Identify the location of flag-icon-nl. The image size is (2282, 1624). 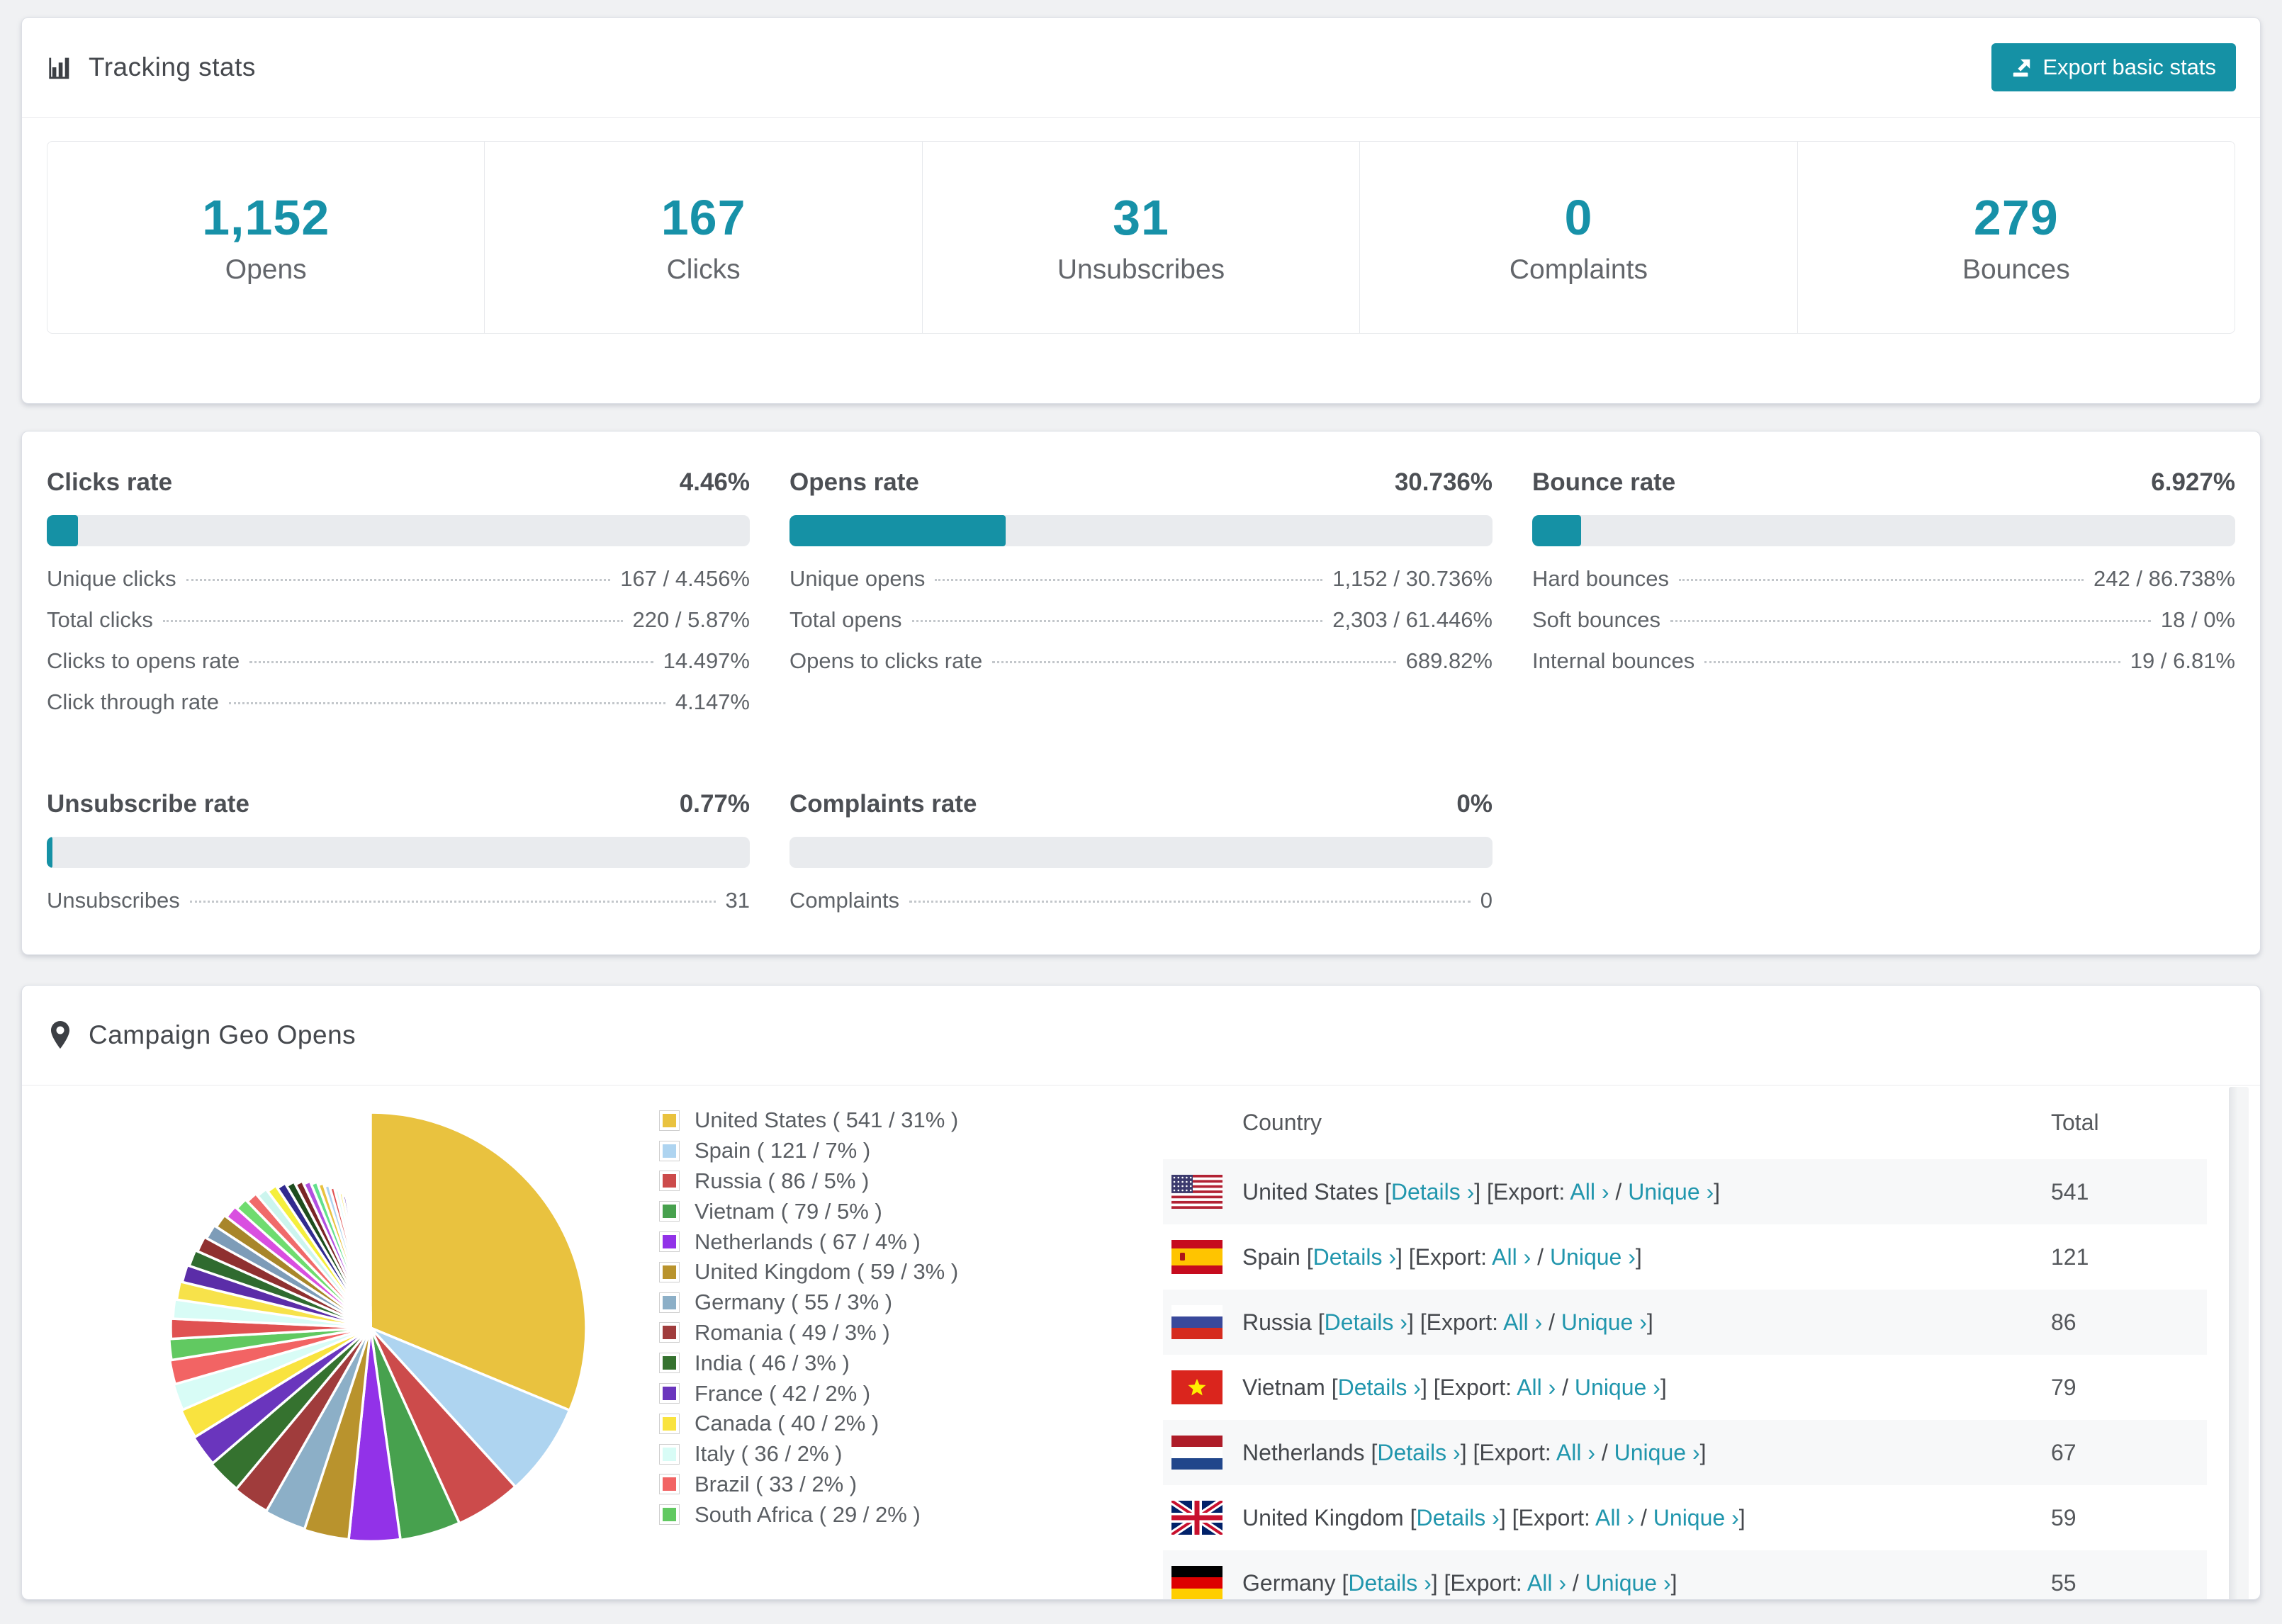
(1197, 1453).